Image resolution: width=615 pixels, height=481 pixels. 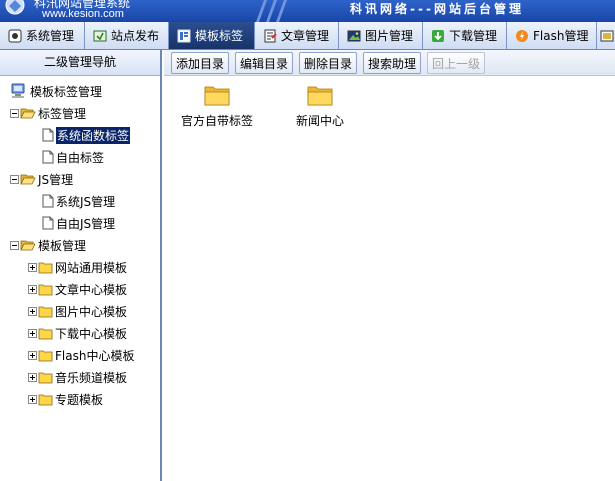 I want to click on tree-item-free-tags: 自由标签, so click(x=73, y=157).